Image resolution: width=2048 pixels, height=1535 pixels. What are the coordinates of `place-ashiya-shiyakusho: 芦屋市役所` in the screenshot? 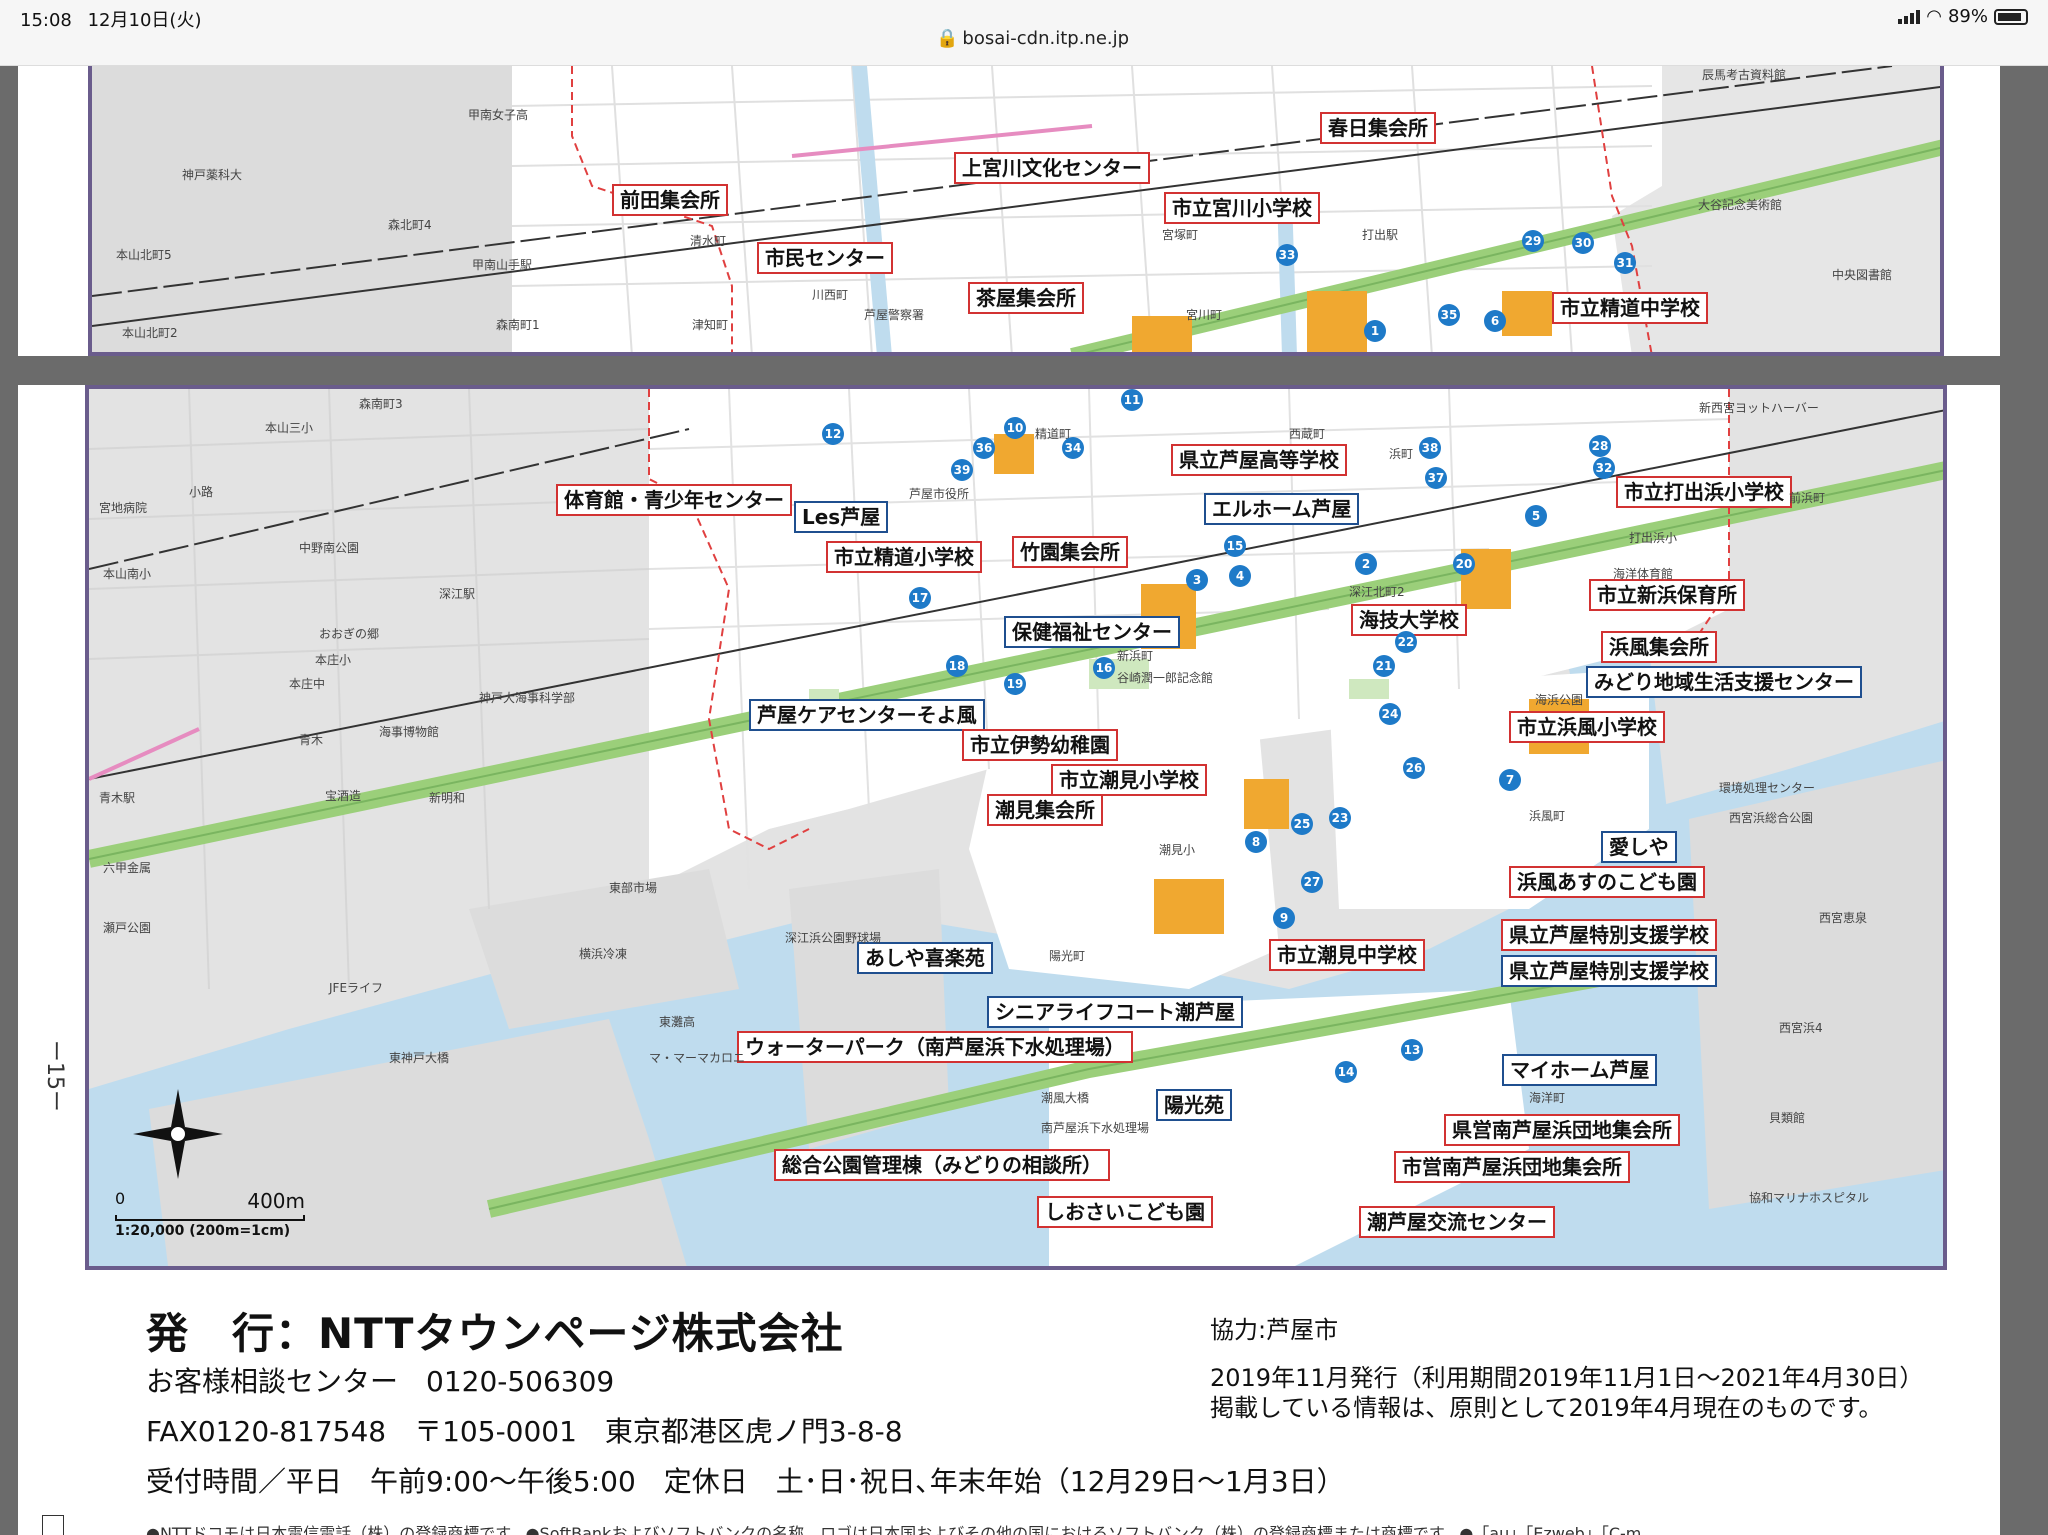 It's located at (939, 494).